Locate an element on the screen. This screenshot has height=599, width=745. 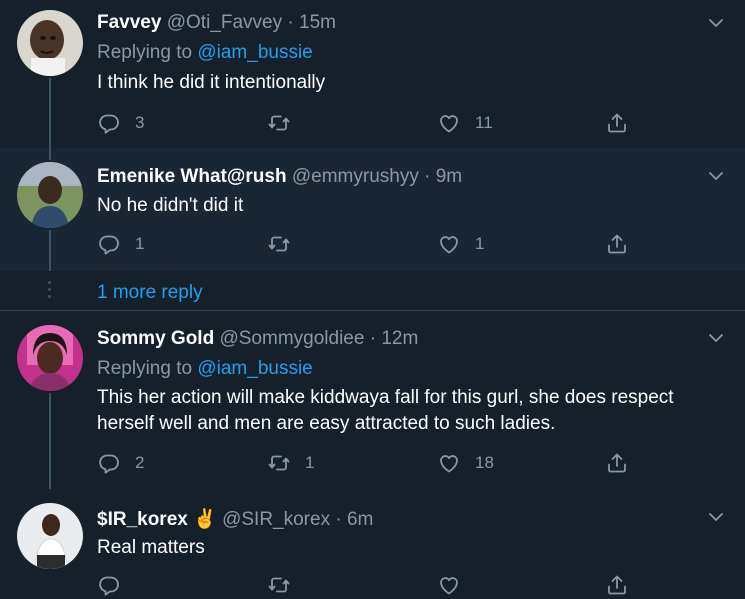
reply-button: 3 is located at coordinates (120, 123).